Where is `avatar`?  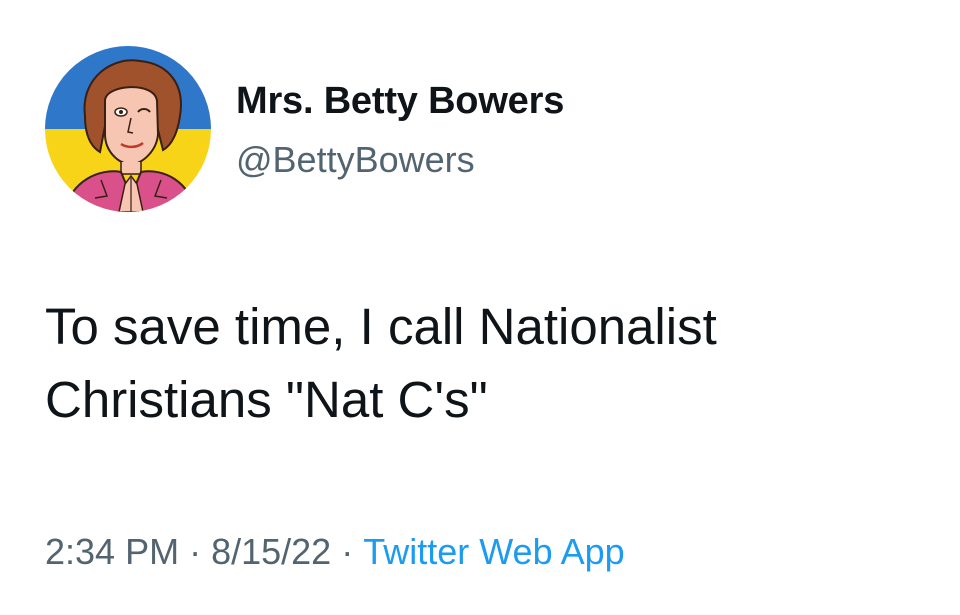
avatar is located at coordinates (128, 129).